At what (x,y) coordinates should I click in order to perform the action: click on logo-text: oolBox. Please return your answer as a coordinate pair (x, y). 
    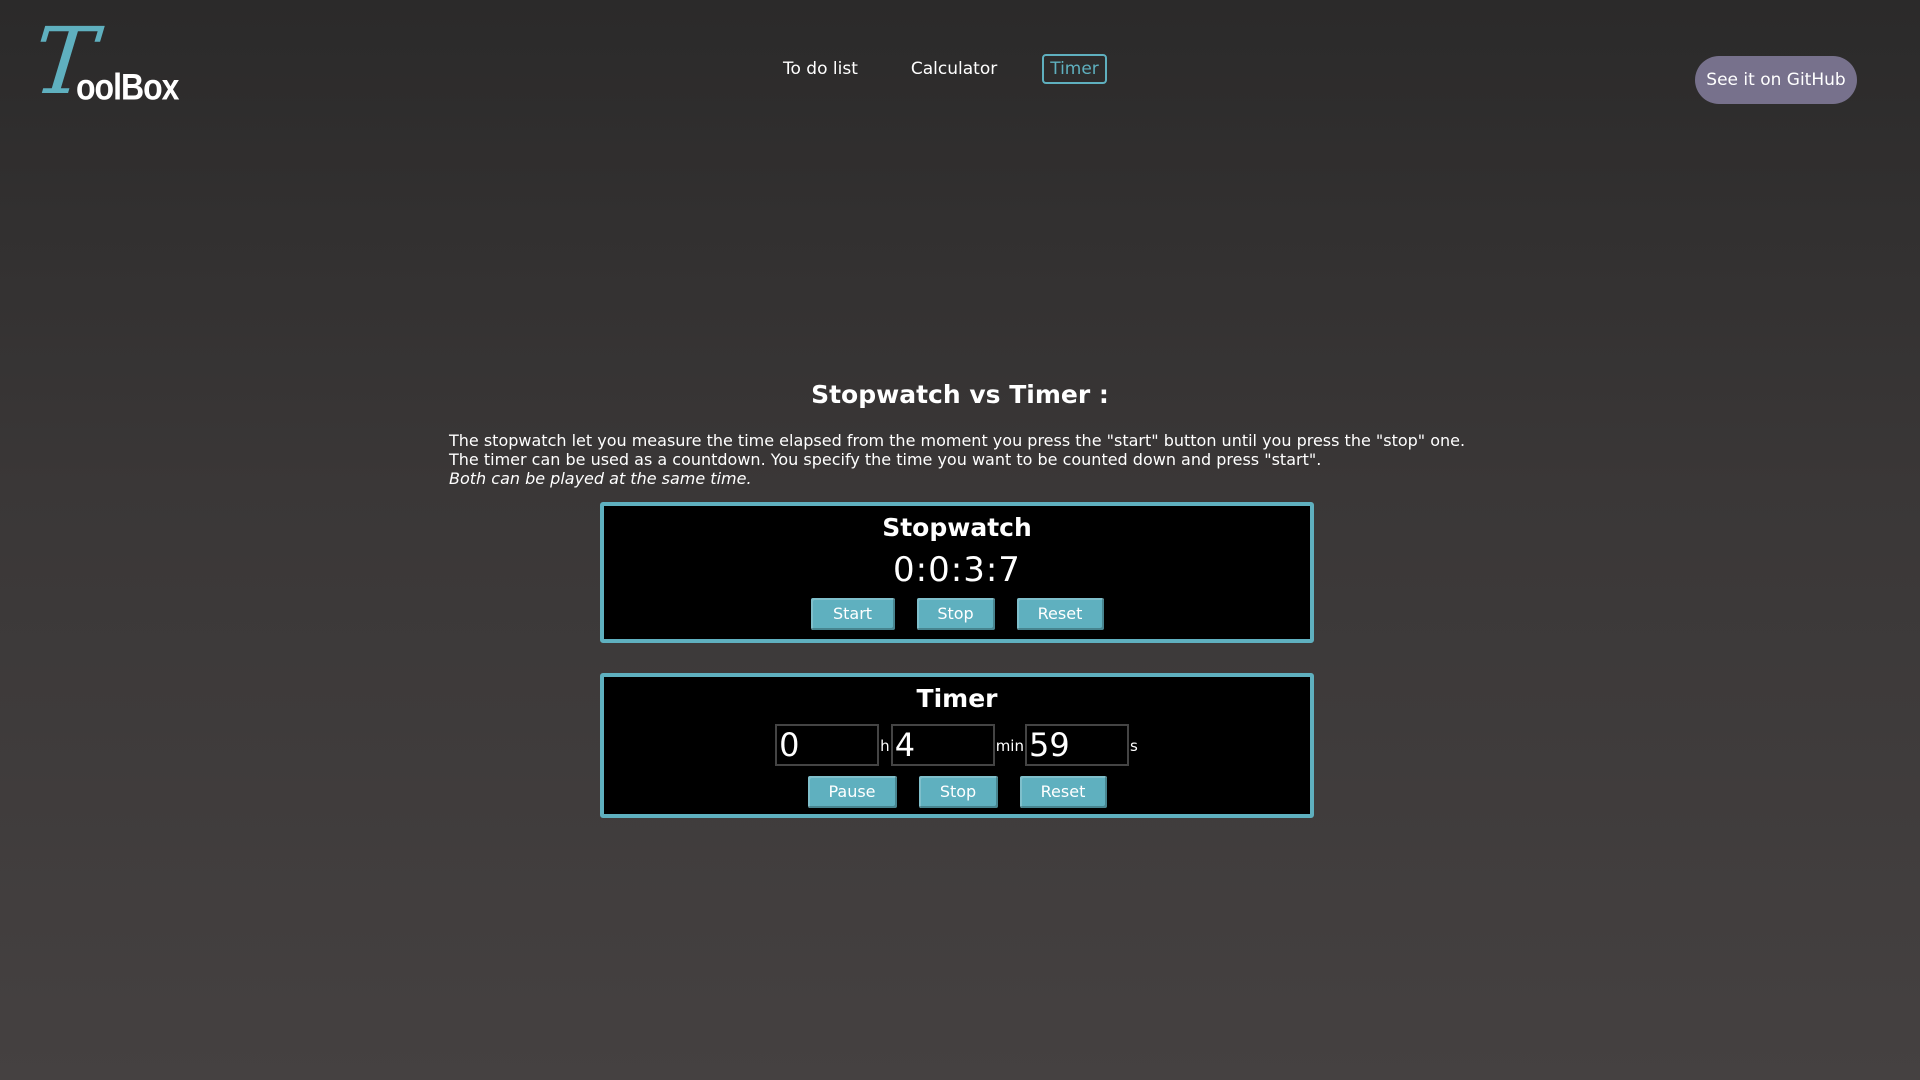
    Looking at the image, I should click on (127, 87).